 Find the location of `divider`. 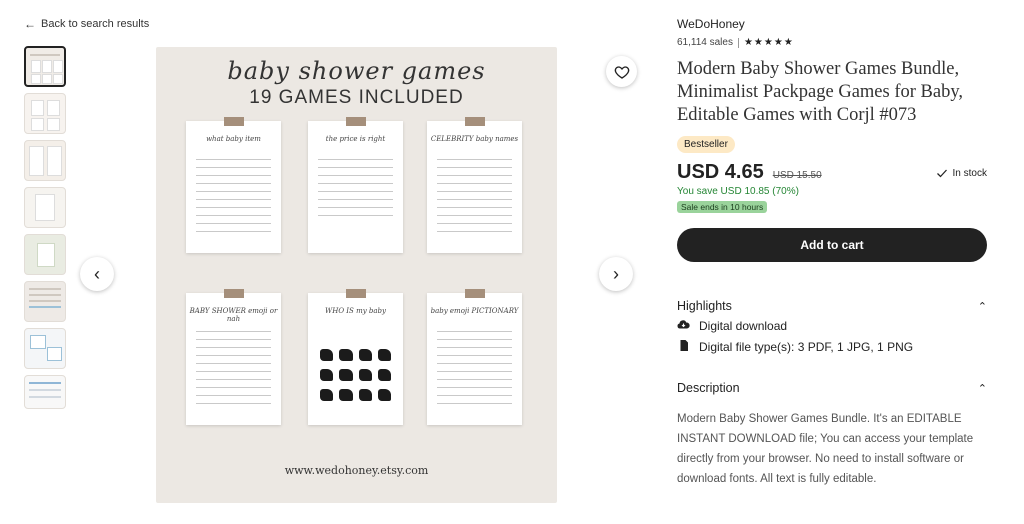

divider is located at coordinates (738, 42).